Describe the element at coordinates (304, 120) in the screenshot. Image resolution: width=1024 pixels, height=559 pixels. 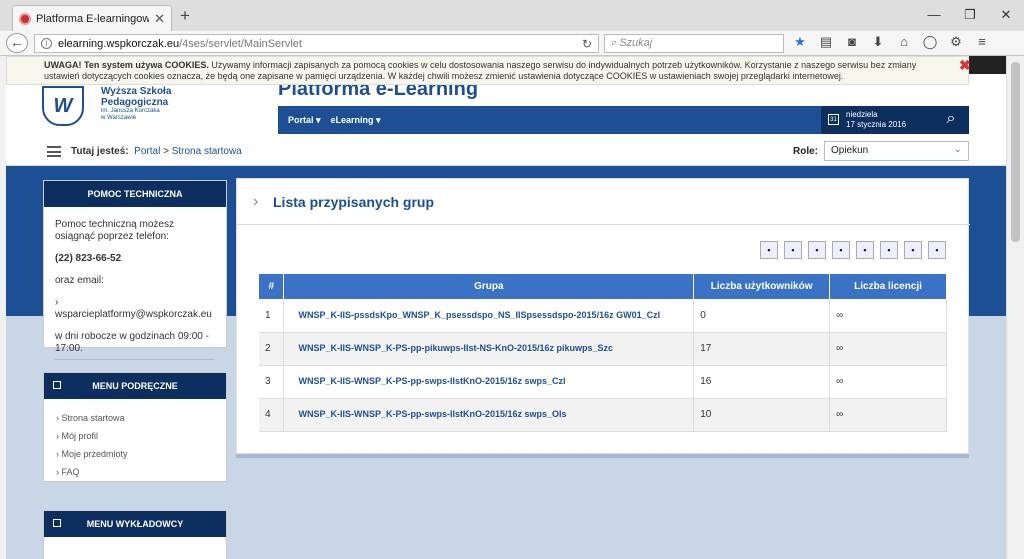
I see `menu-portal: Portal ▾` at that location.